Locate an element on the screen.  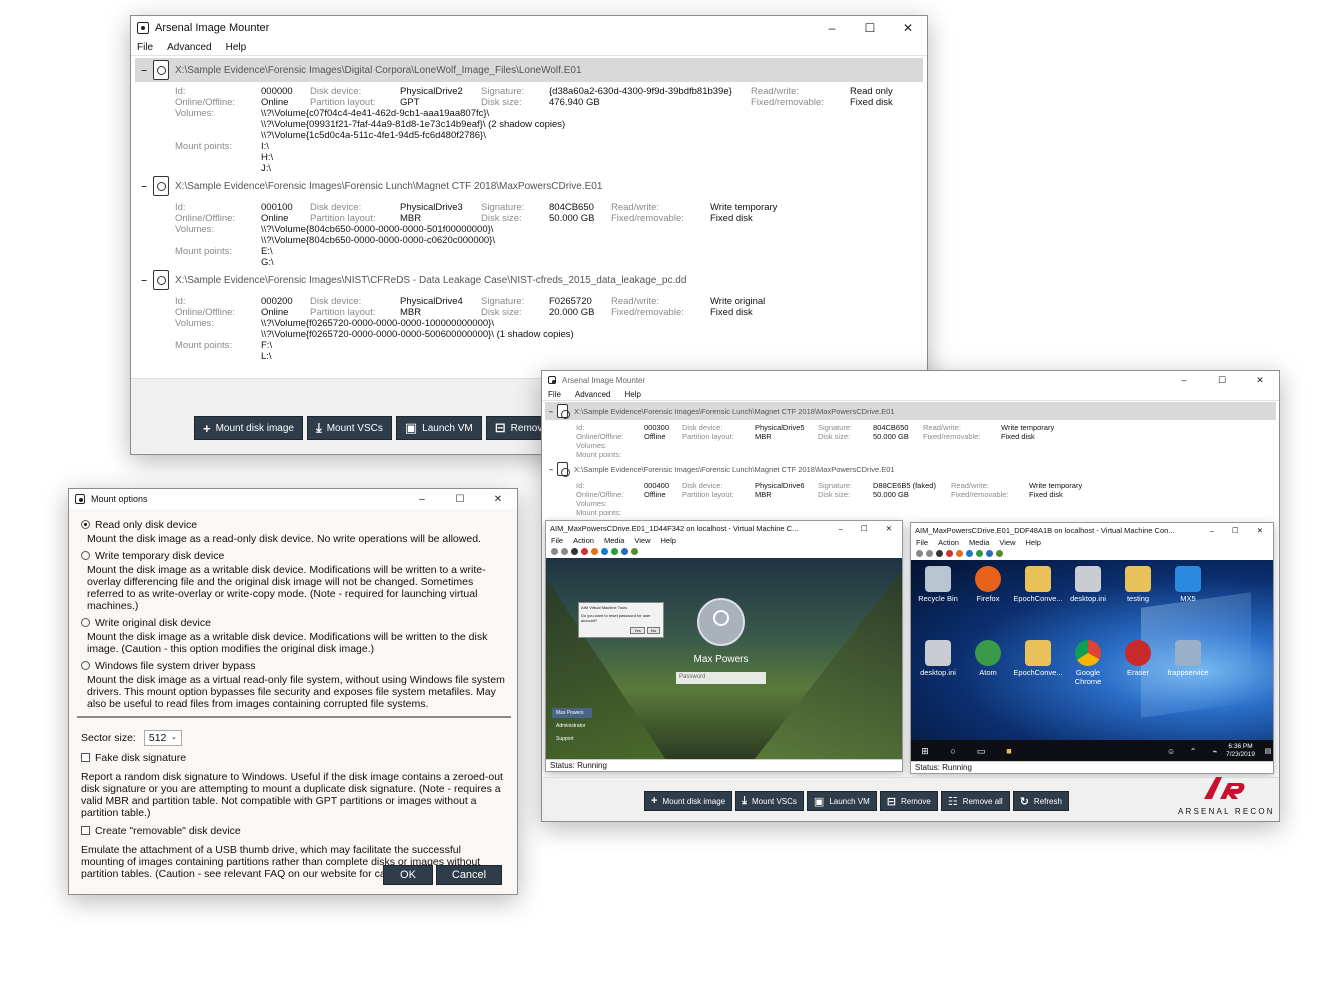
radio-write-temporary is located at coordinates (85, 555).